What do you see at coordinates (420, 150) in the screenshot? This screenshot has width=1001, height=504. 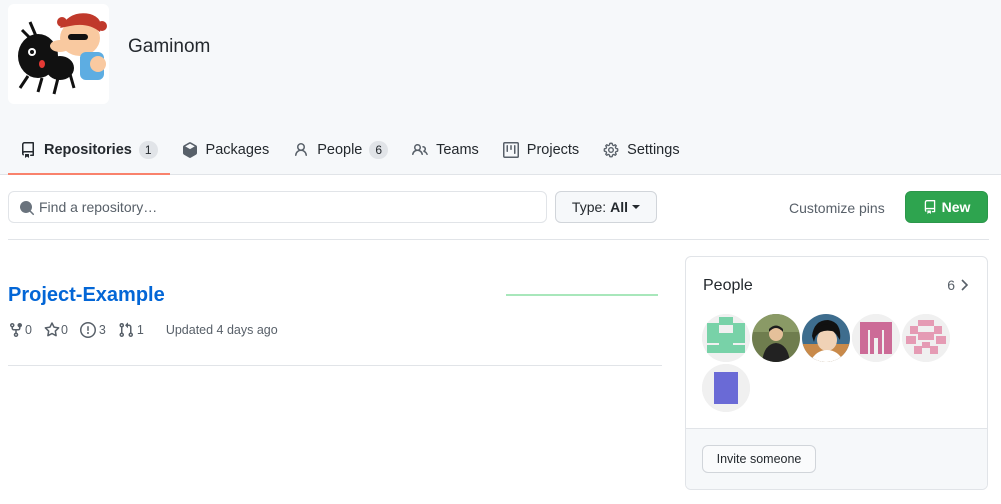 I see `people-icon` at bounding box center [420, 150].